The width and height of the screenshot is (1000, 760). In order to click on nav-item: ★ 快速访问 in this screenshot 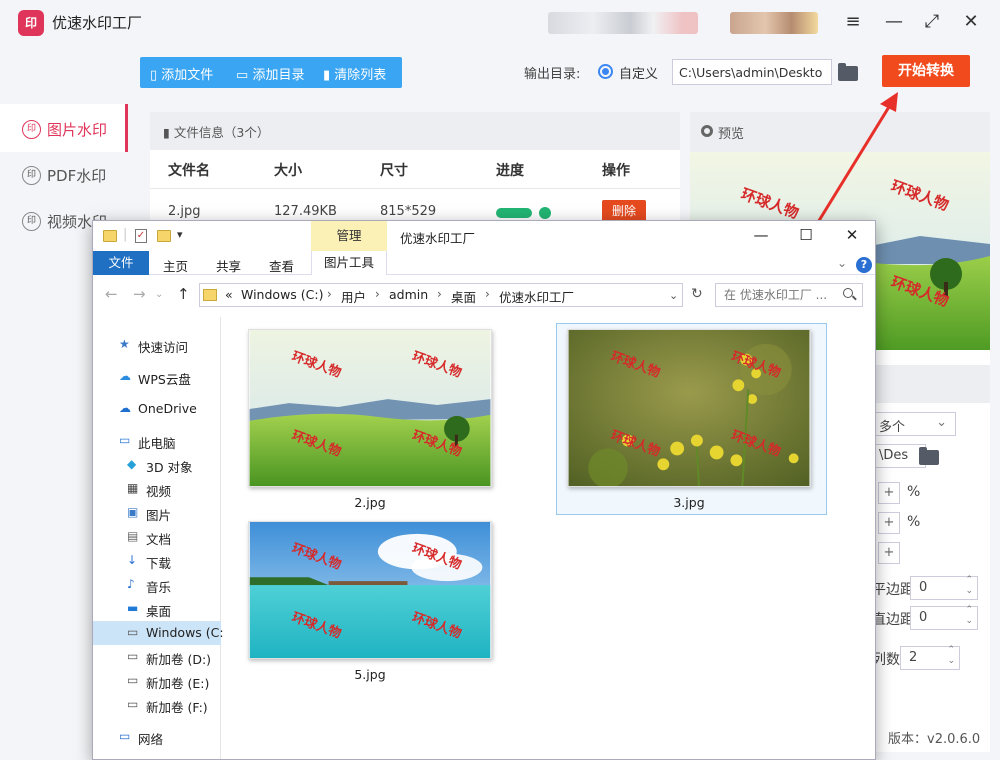, I will do `click(157, 345)`.